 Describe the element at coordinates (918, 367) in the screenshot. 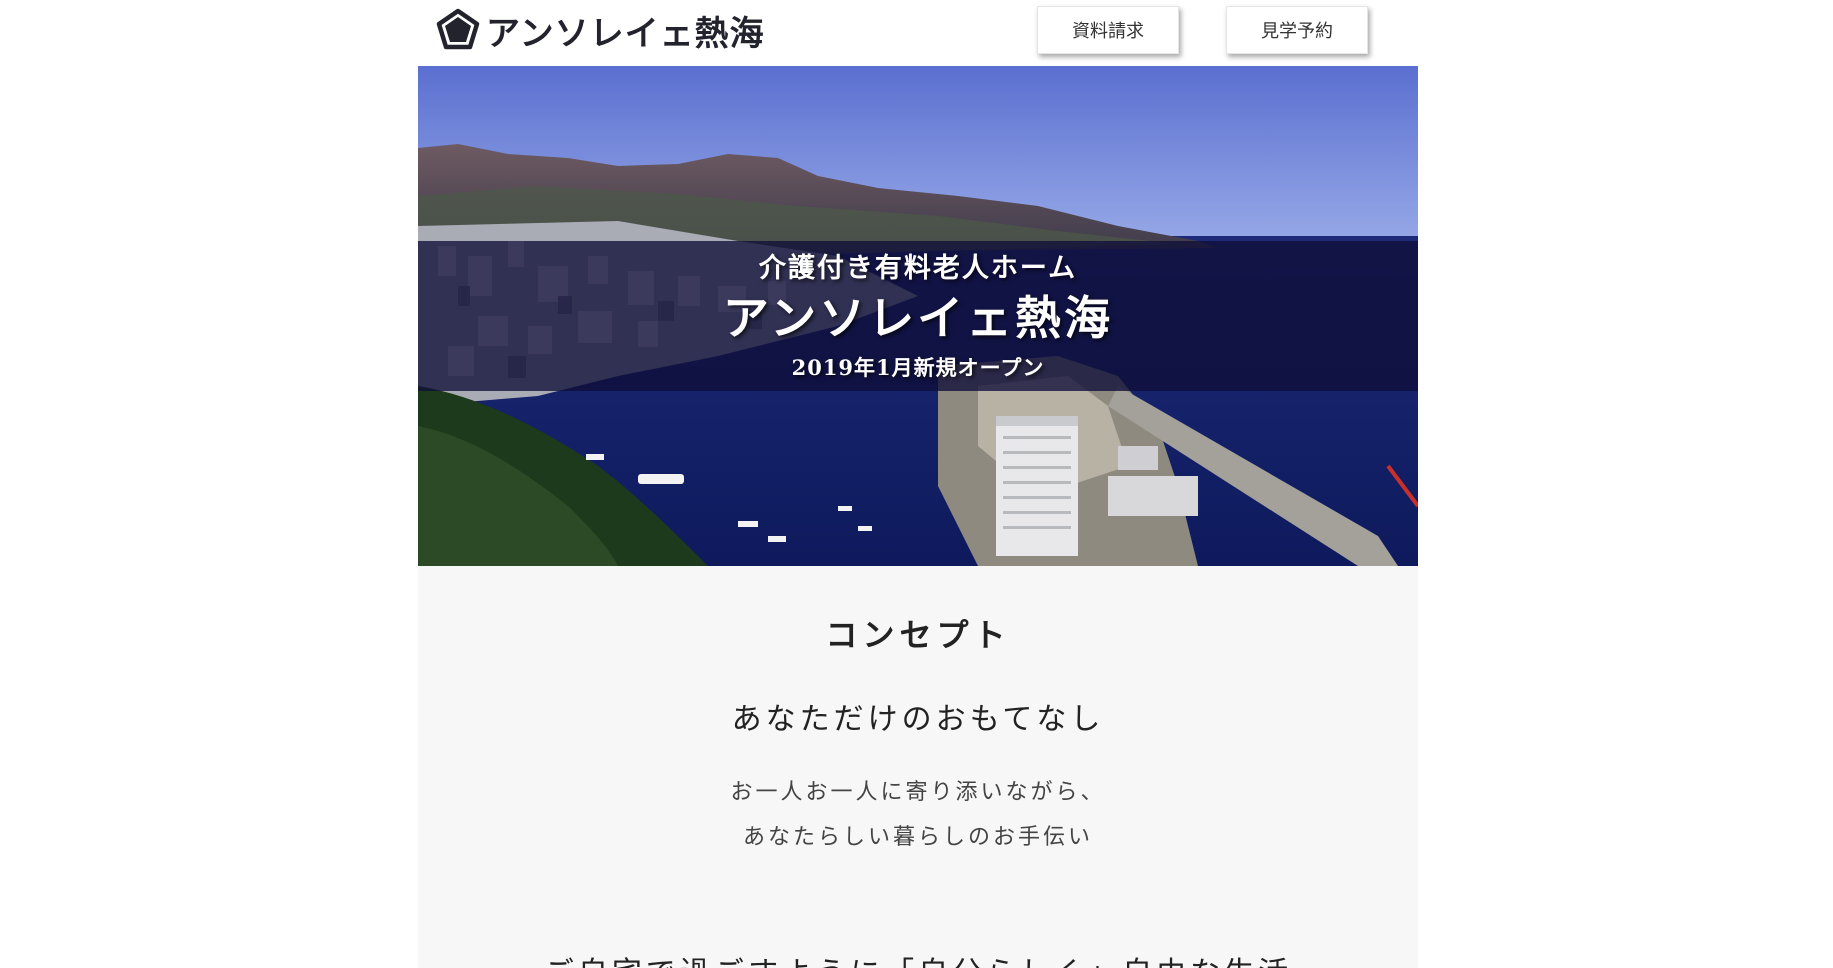

I see `hero-opening-date: 2019年1月新規オープン` at that location.